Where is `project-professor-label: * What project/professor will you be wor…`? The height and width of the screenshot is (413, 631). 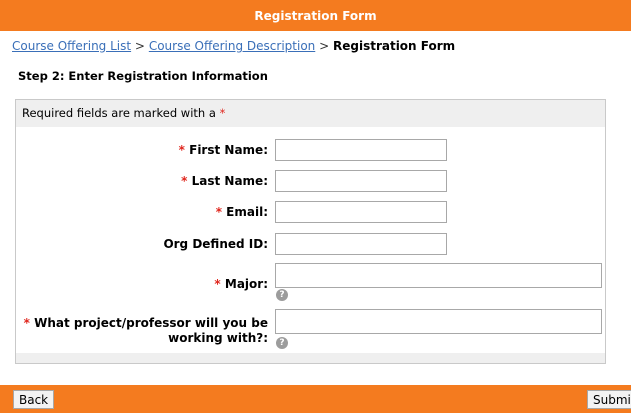 project-professor-label: * What project/professor will you be wor… is located at coordinates (145, 330).